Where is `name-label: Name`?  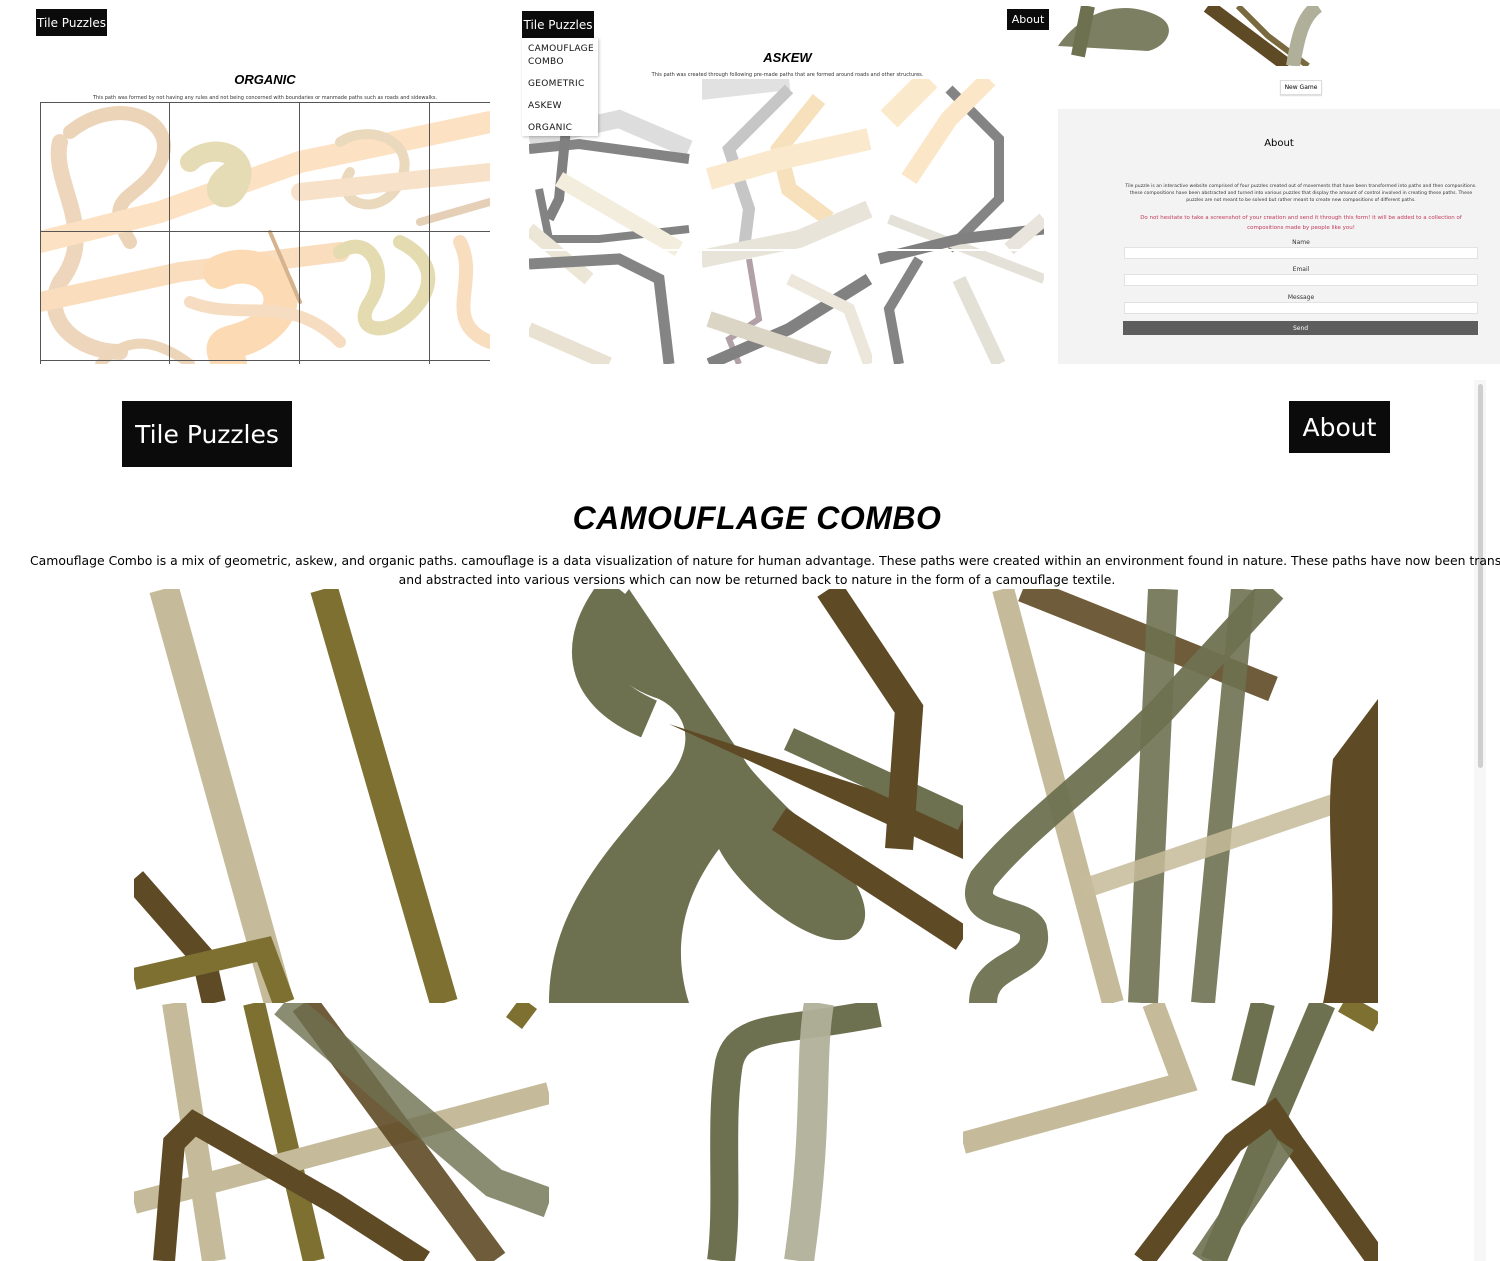 name-label: Name is located at coordinates (1301, 242).